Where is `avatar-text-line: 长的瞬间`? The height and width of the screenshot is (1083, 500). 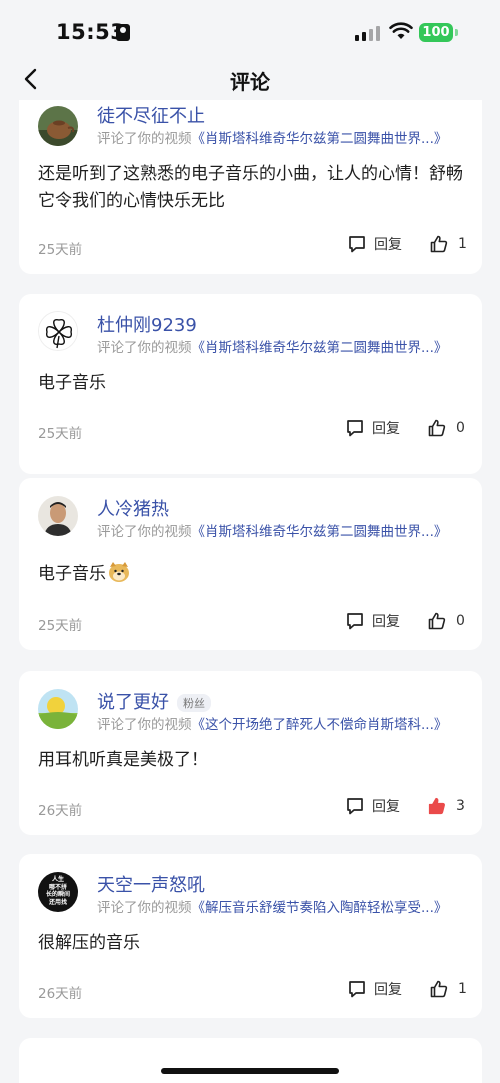 avatar-text-line: 长的瞬间 is located at coordinates (57, 894).